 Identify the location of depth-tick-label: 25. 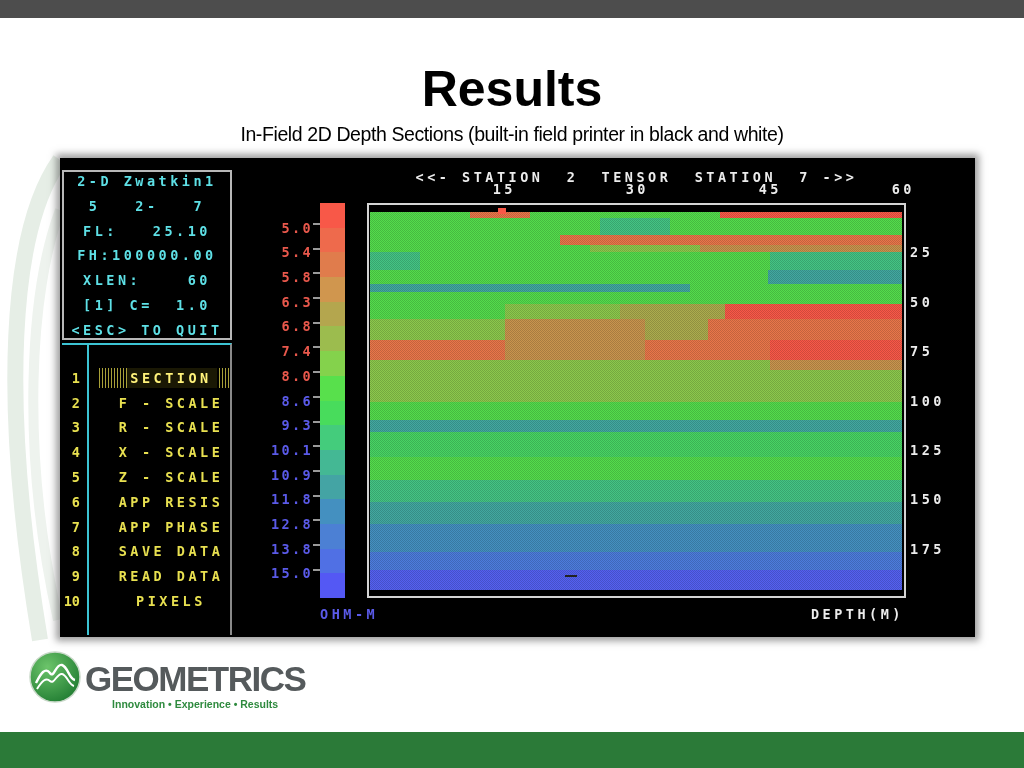
(922, 252).